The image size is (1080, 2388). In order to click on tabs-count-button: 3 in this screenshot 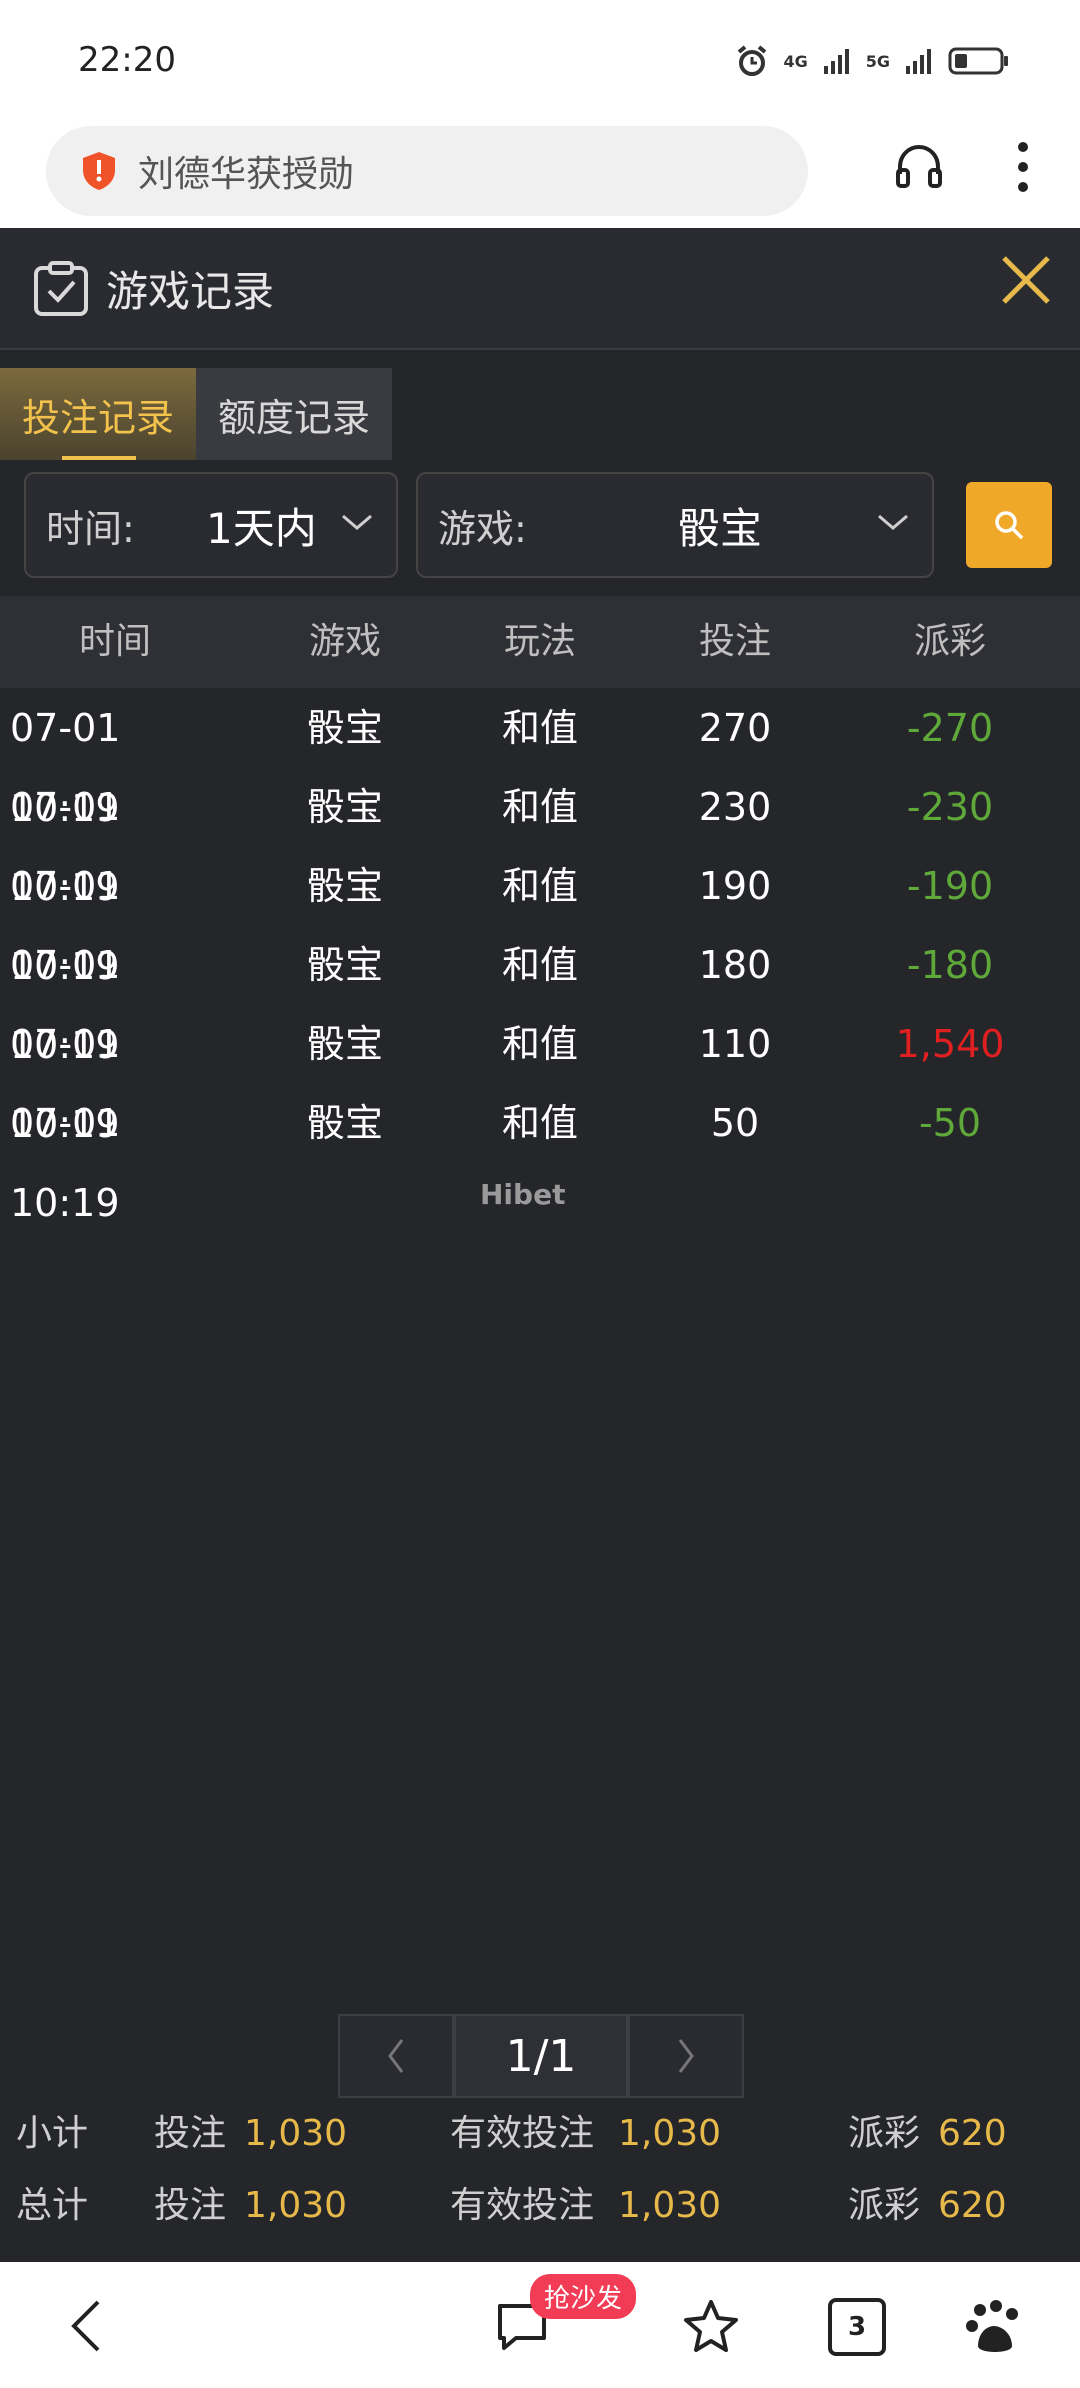, I will do `click(857, 2327)`.